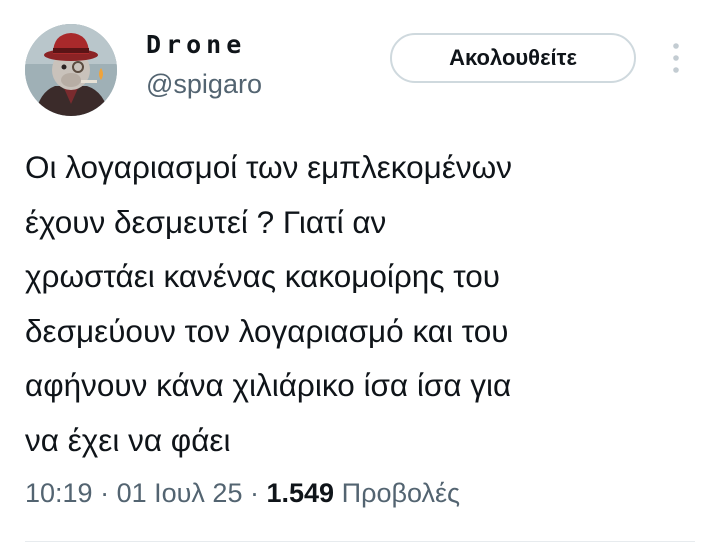  I want to click on tweet-meta: 10:19 · 01 Ιουλ 25 · 1.549 Προβολές, so click(242, 493).